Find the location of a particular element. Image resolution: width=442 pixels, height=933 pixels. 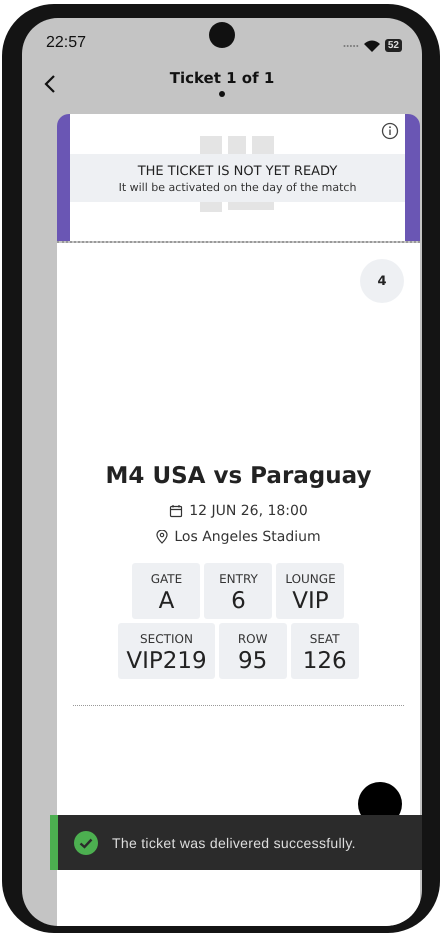

seat-info-value: VIP is located at coordinates (310, 601).